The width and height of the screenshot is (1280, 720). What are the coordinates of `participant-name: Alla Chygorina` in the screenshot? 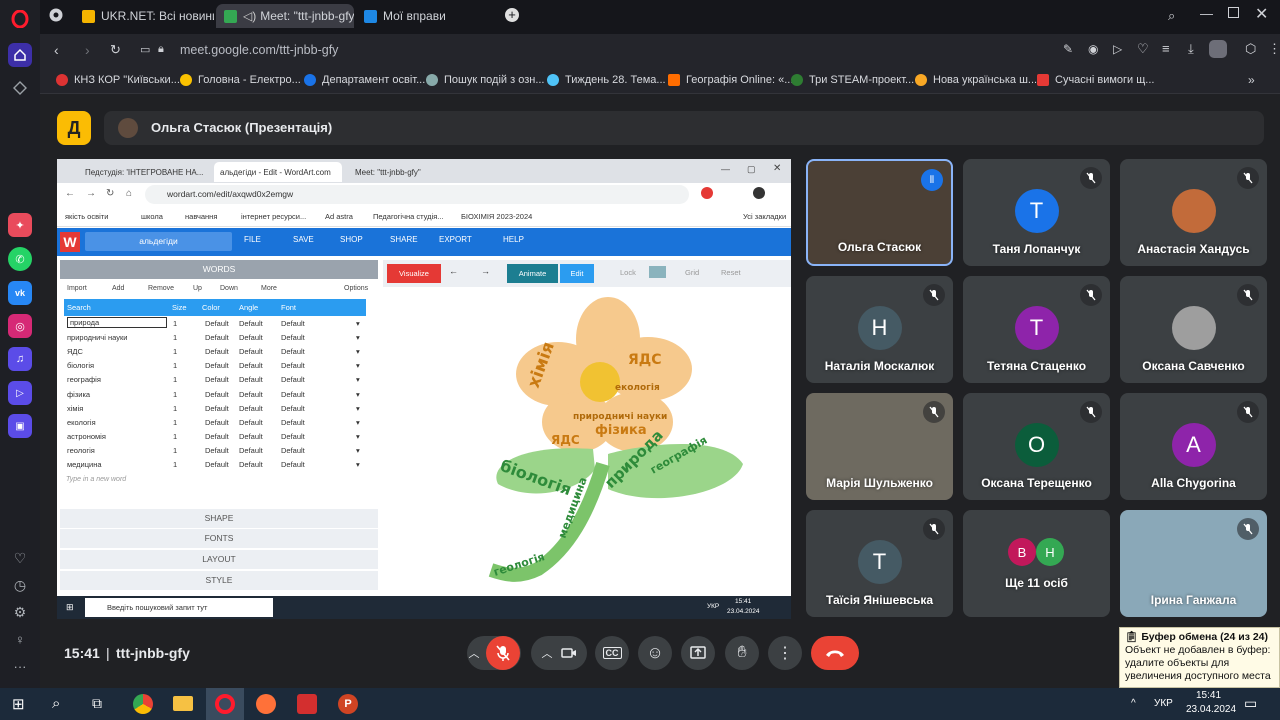 It's located at (1193, 483).